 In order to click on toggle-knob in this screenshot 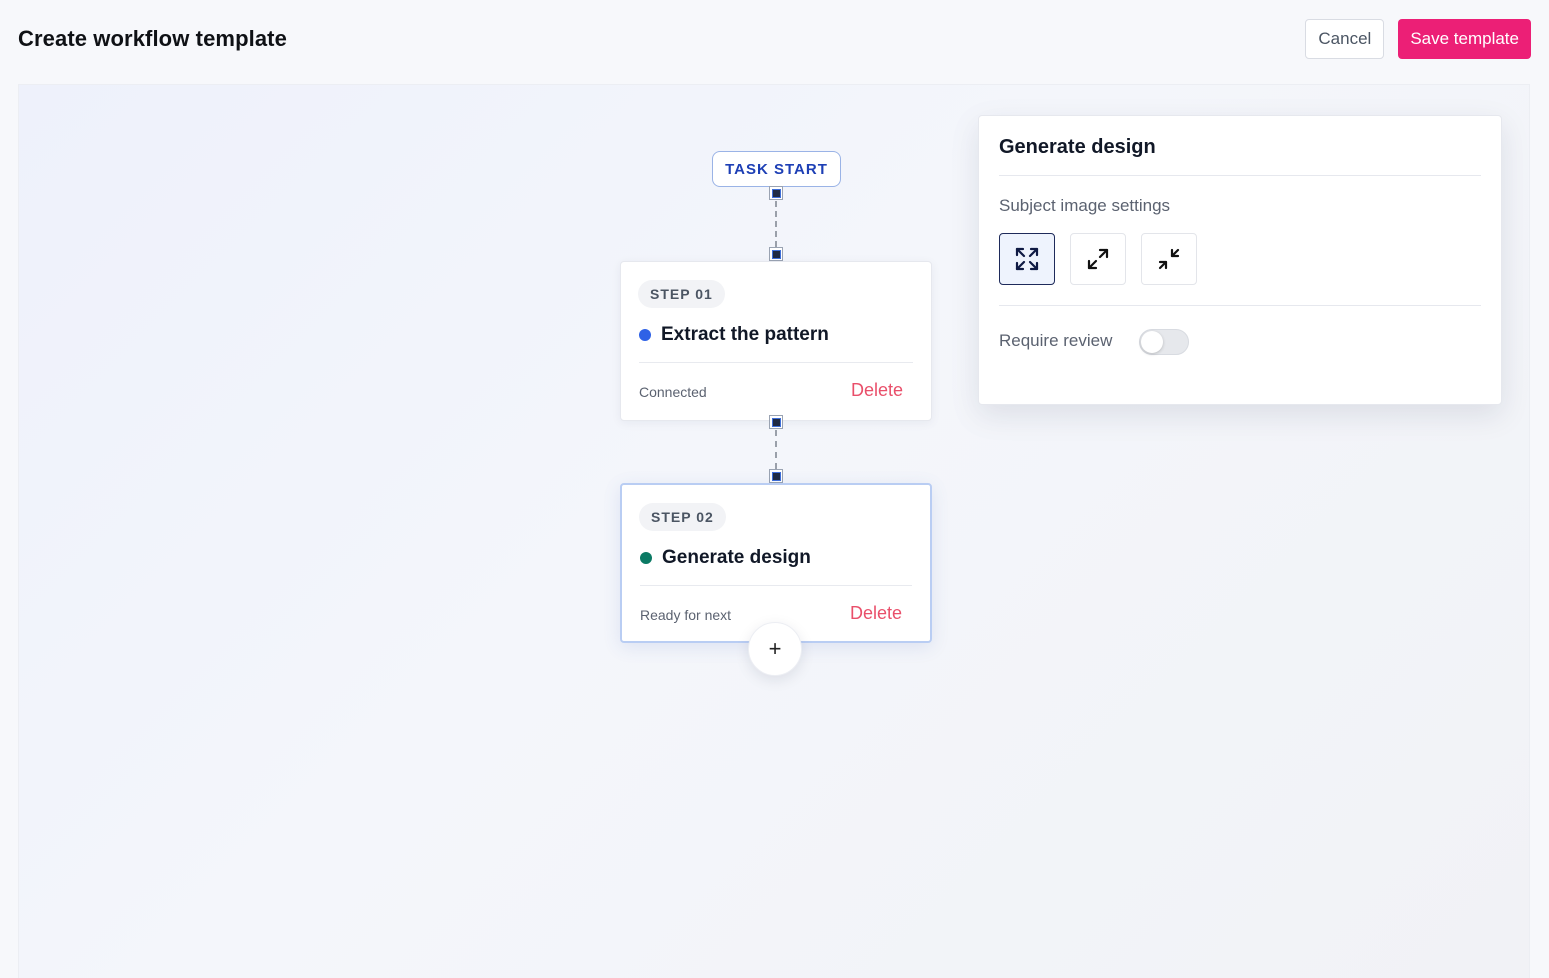, I will do `click(1152, 342)`.